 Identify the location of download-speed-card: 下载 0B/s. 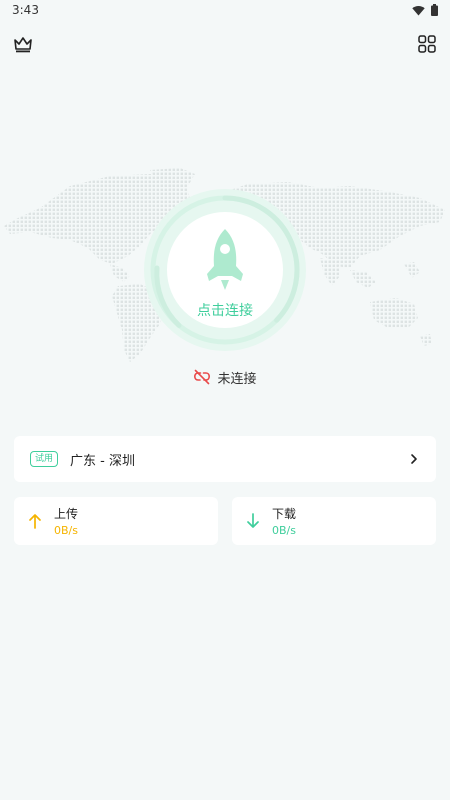
(334, 521).